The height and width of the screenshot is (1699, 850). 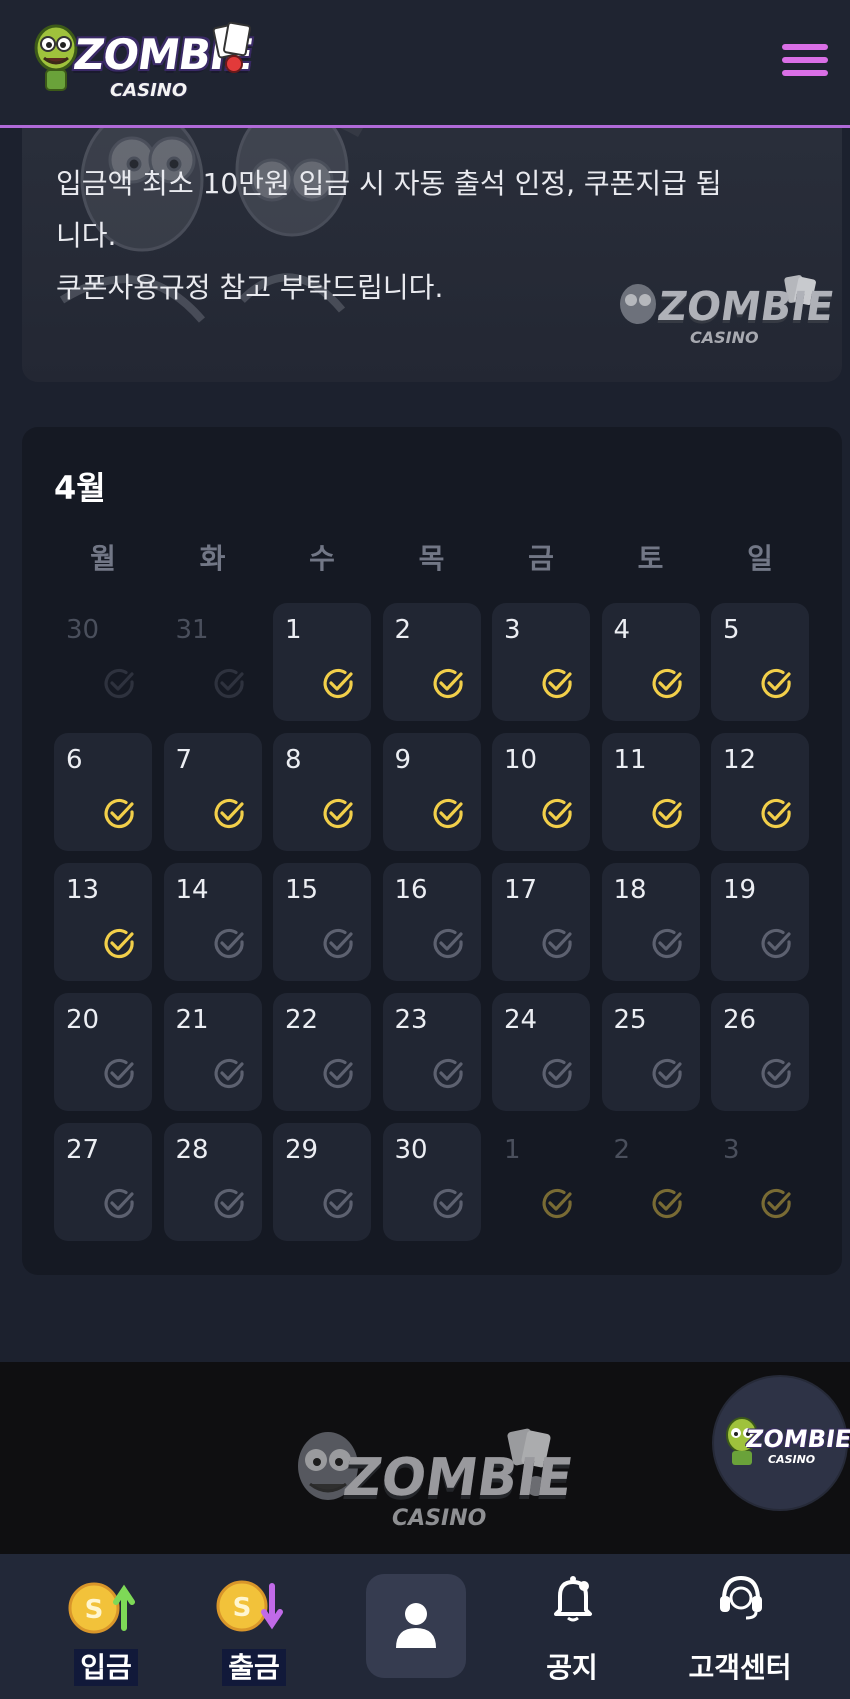 I want to click on calendar-day-cell: 4, so click(x=650, y=662).